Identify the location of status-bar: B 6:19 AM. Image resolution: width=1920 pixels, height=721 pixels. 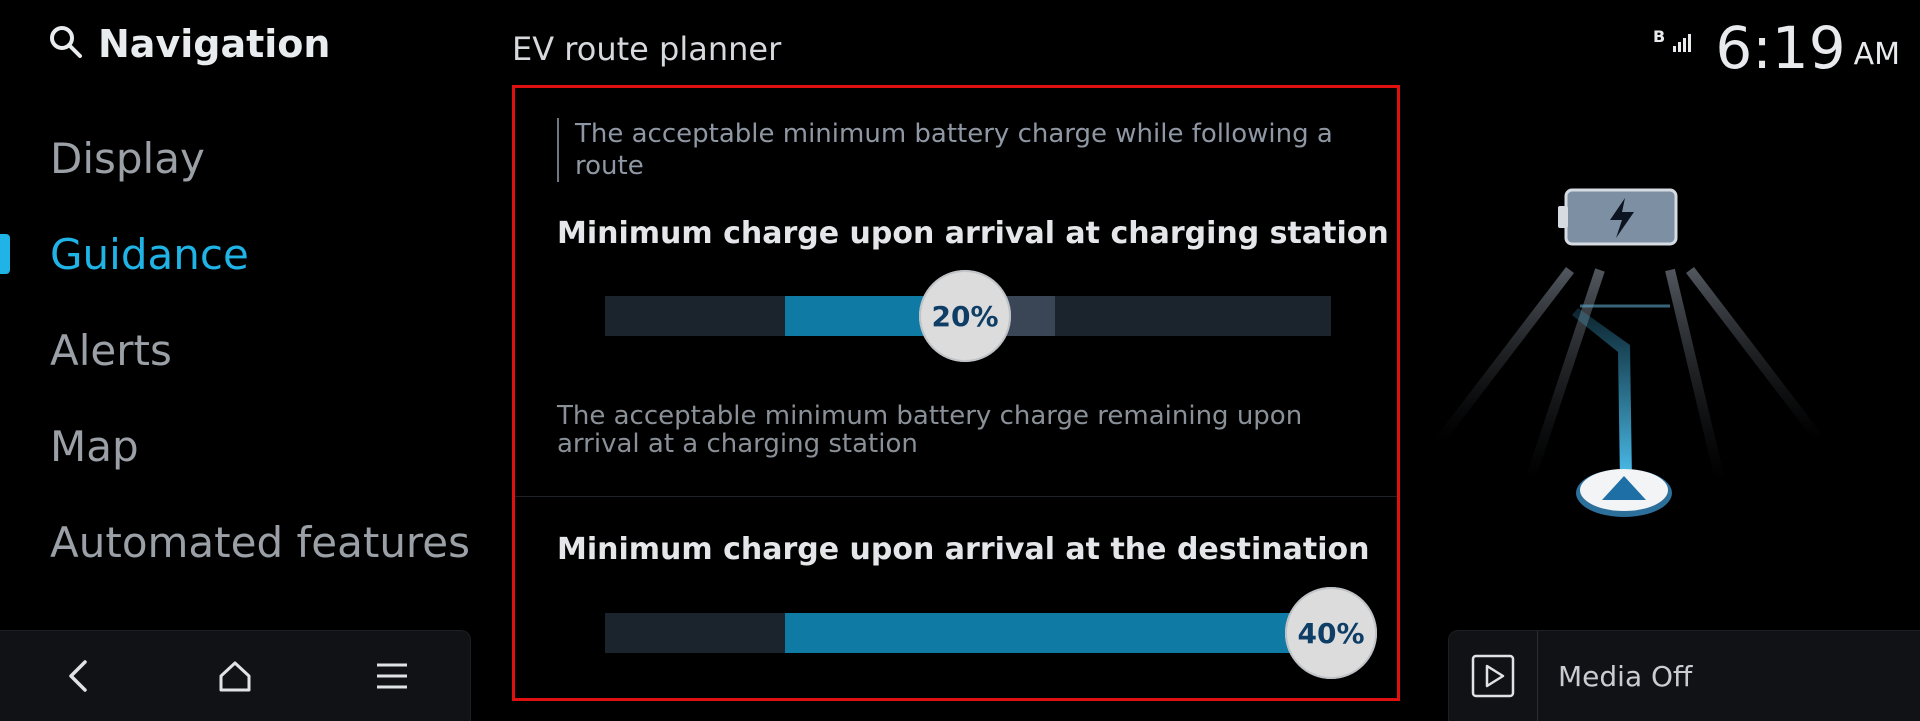
(1776, 48).